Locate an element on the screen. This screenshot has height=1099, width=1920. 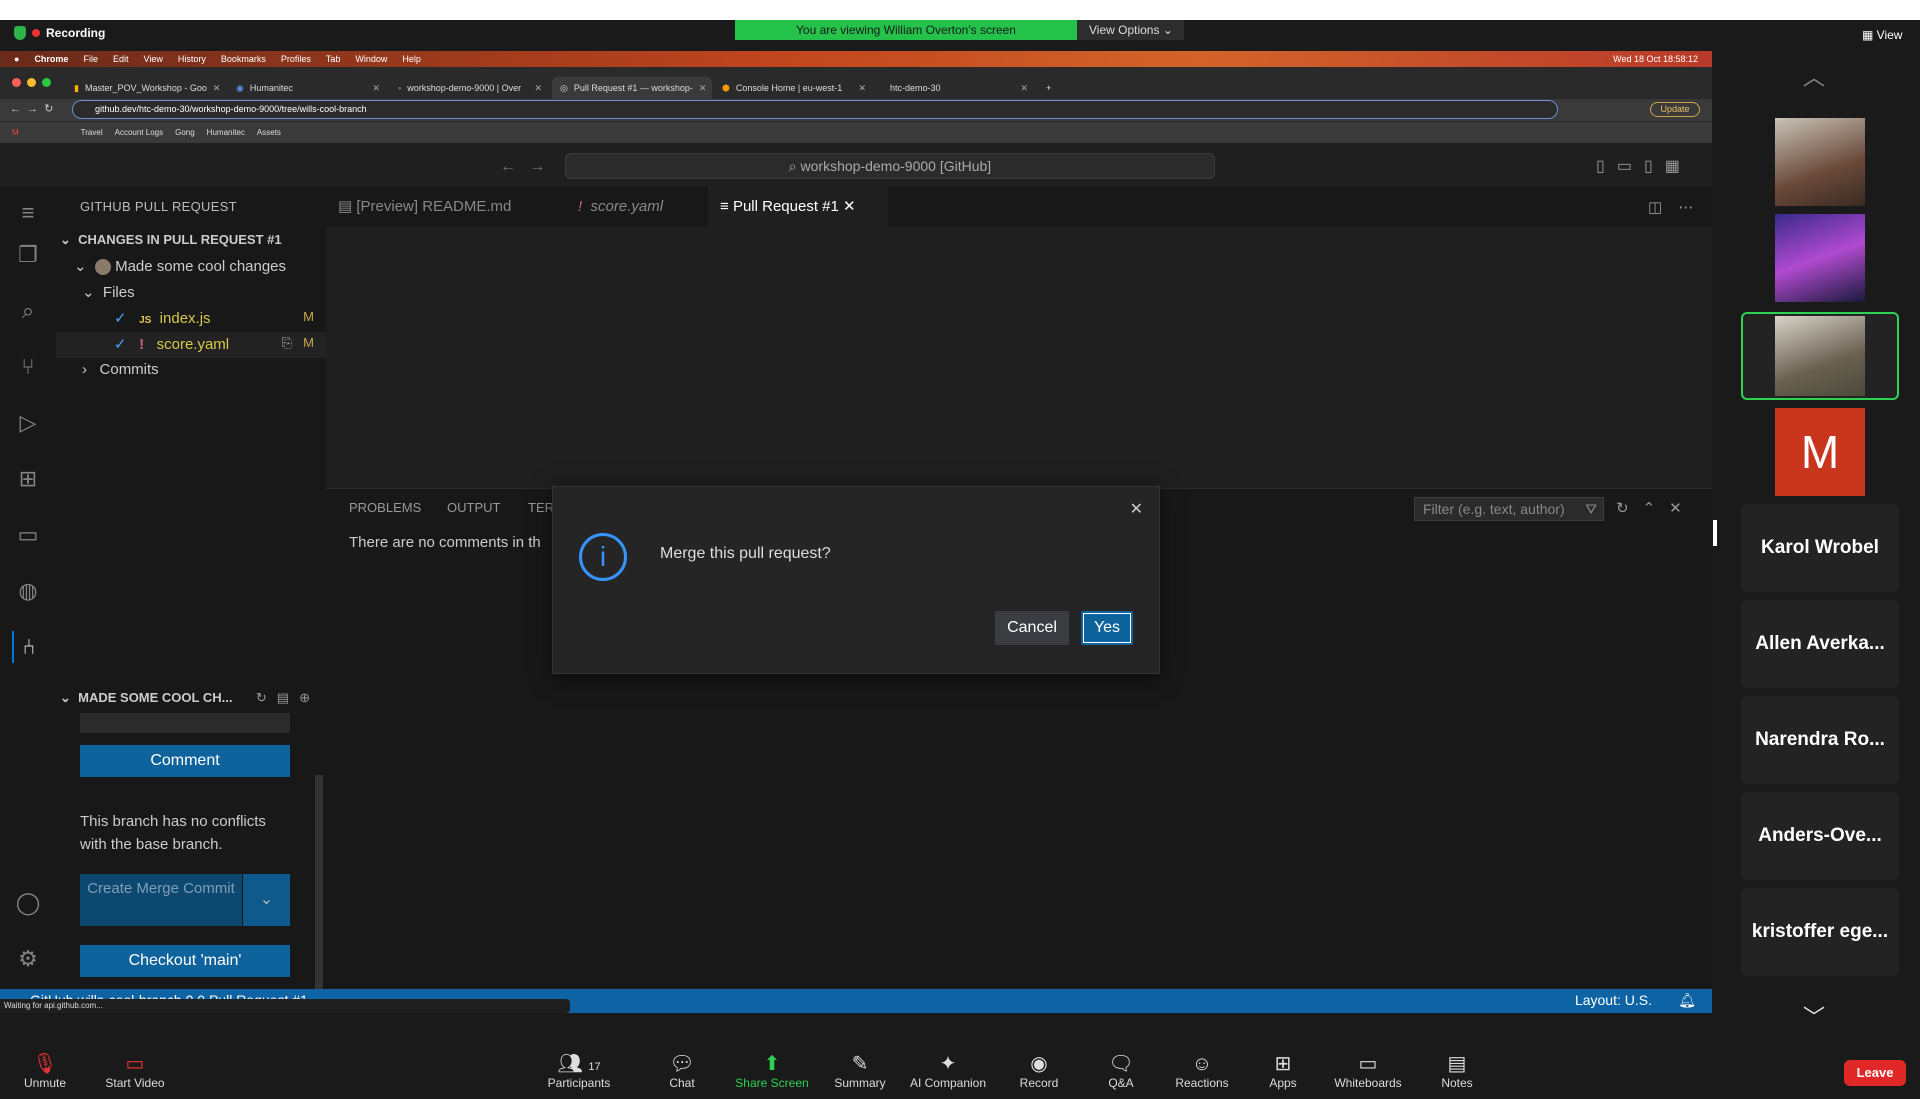
menu-tab: Tab is located at coordinates (333, 59).